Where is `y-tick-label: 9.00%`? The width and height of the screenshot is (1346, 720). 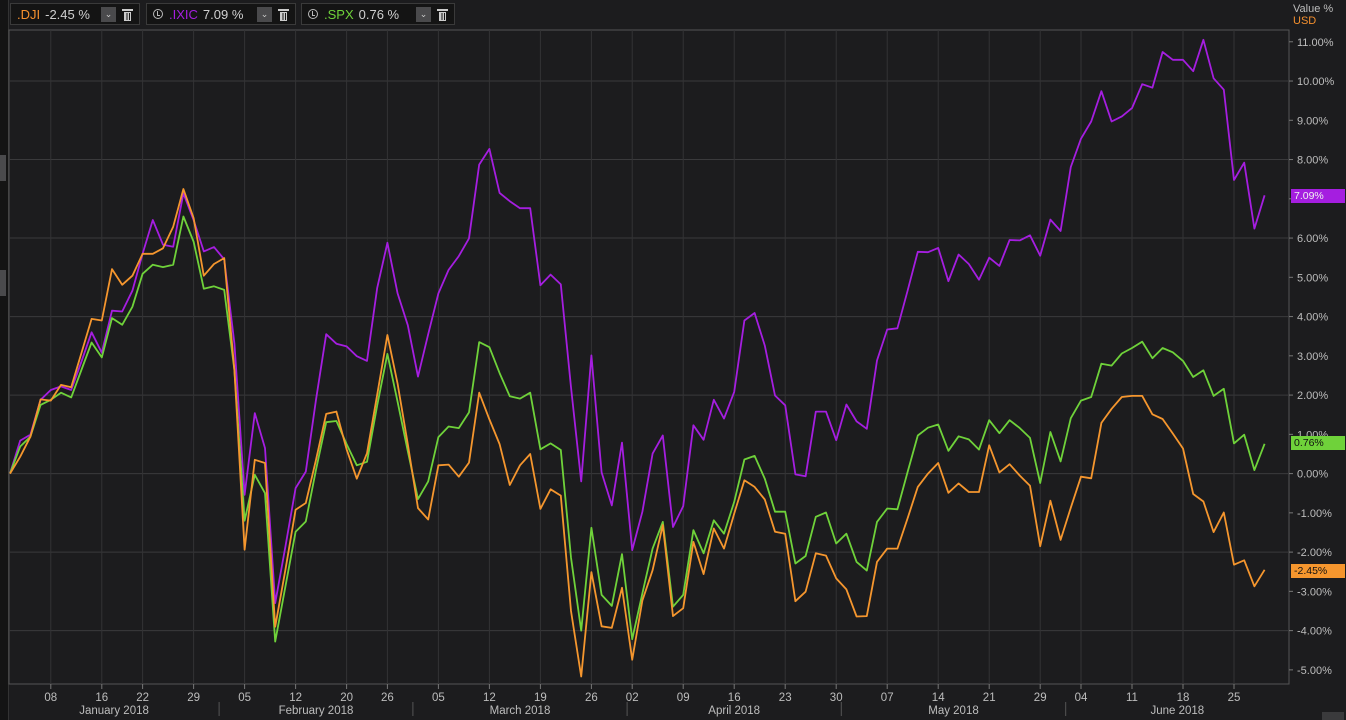 y-tick-label: 9.00% is located at coordinates (1312, 121).